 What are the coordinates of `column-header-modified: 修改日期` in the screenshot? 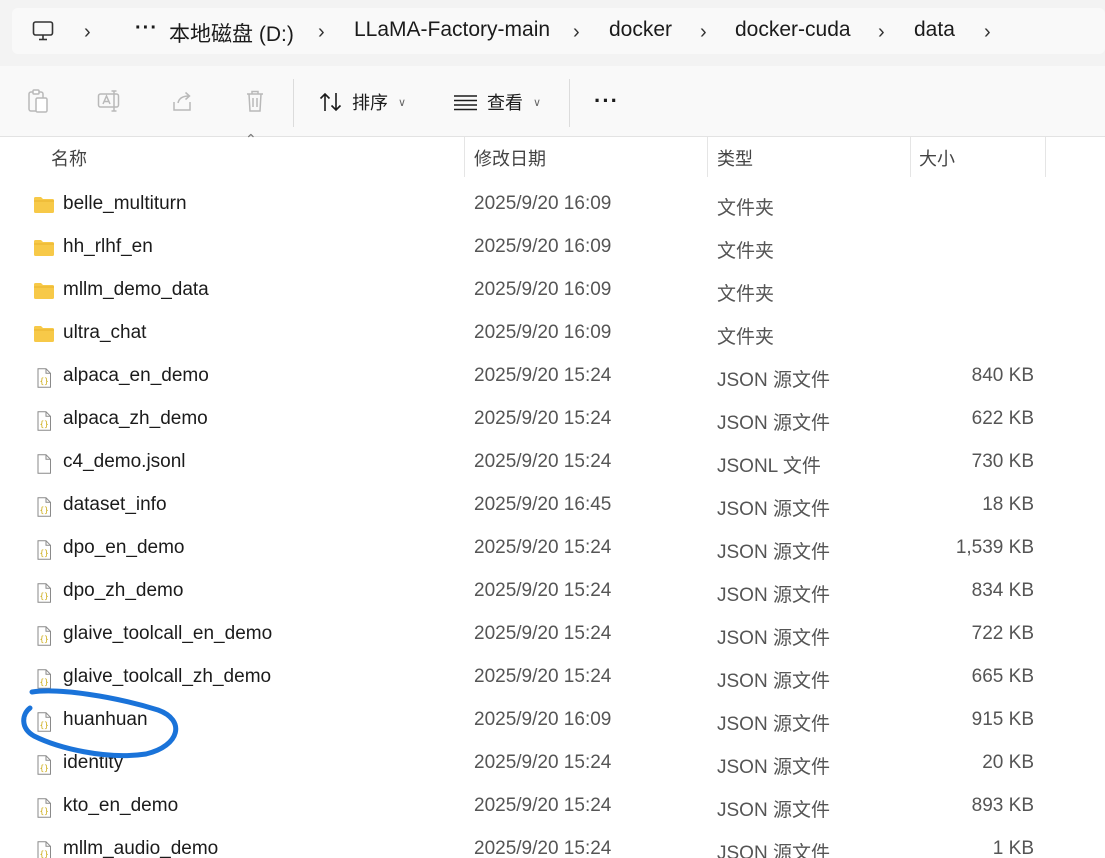 It's located at (510, 158).